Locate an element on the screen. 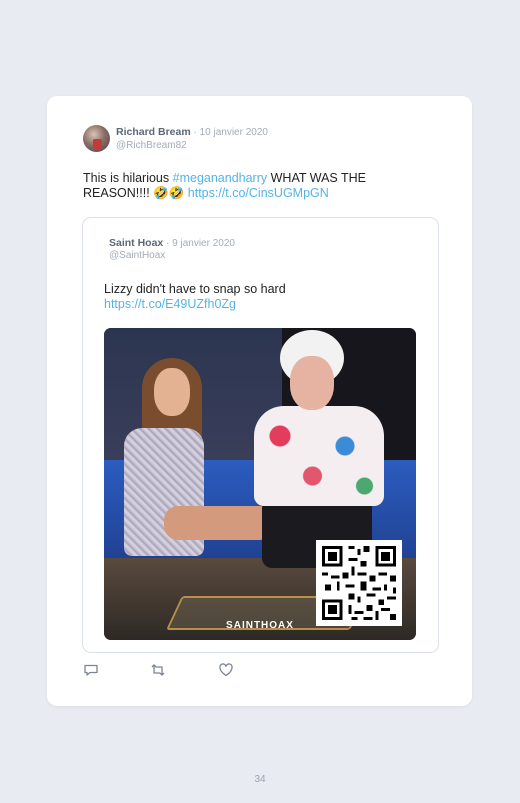 This screenshot has height=803, width=520. floral-blouse is located at coordinates (319, 456).